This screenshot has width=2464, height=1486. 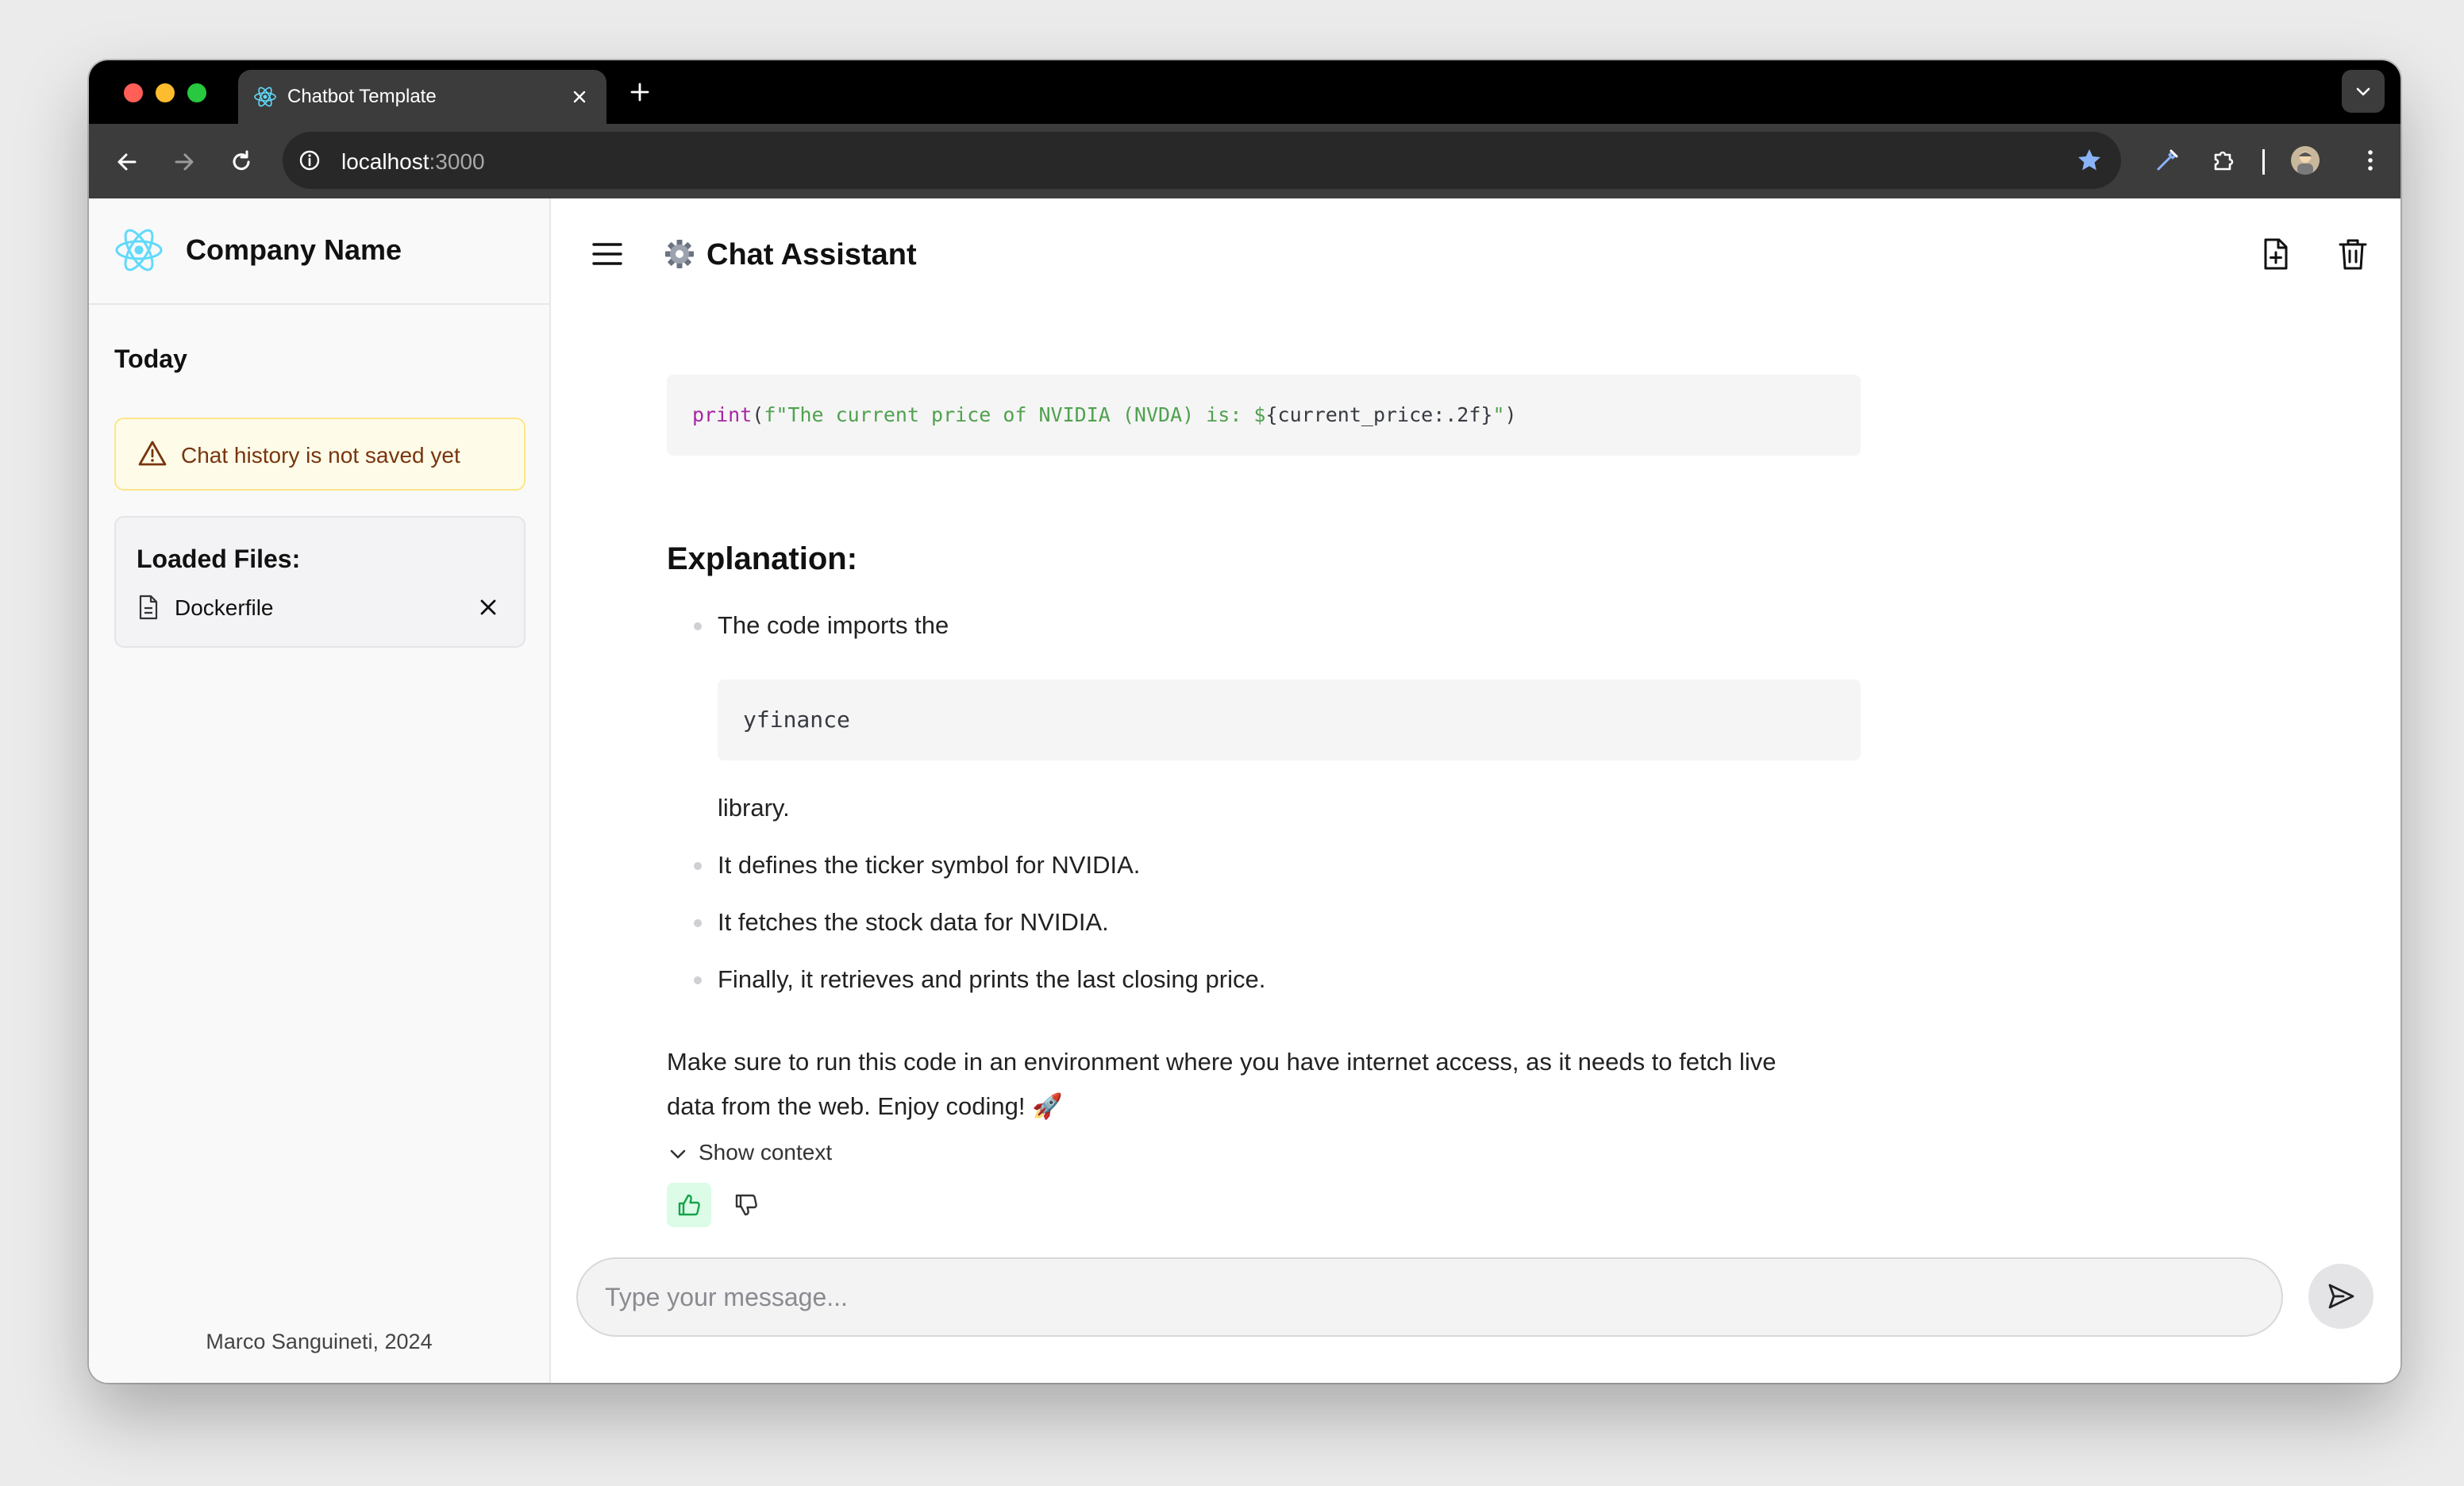 What do you see at coordinates (294, 249) in the screenshot?
I see `company-name: Company Name` at bounding box center [294, 249].